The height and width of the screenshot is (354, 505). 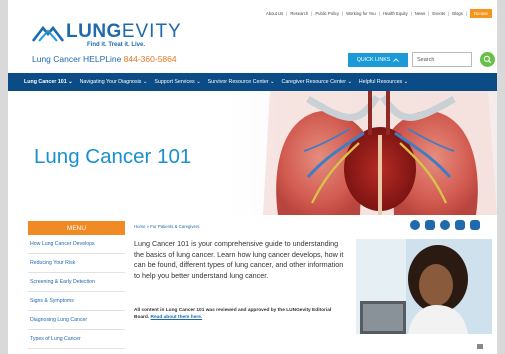 What do you see at coordinates (48, 82) in the screenshot?
I see `nav-item-lung-cancer-101: Lung Cancer 101 ⌄` at bounding box center [48, 82].